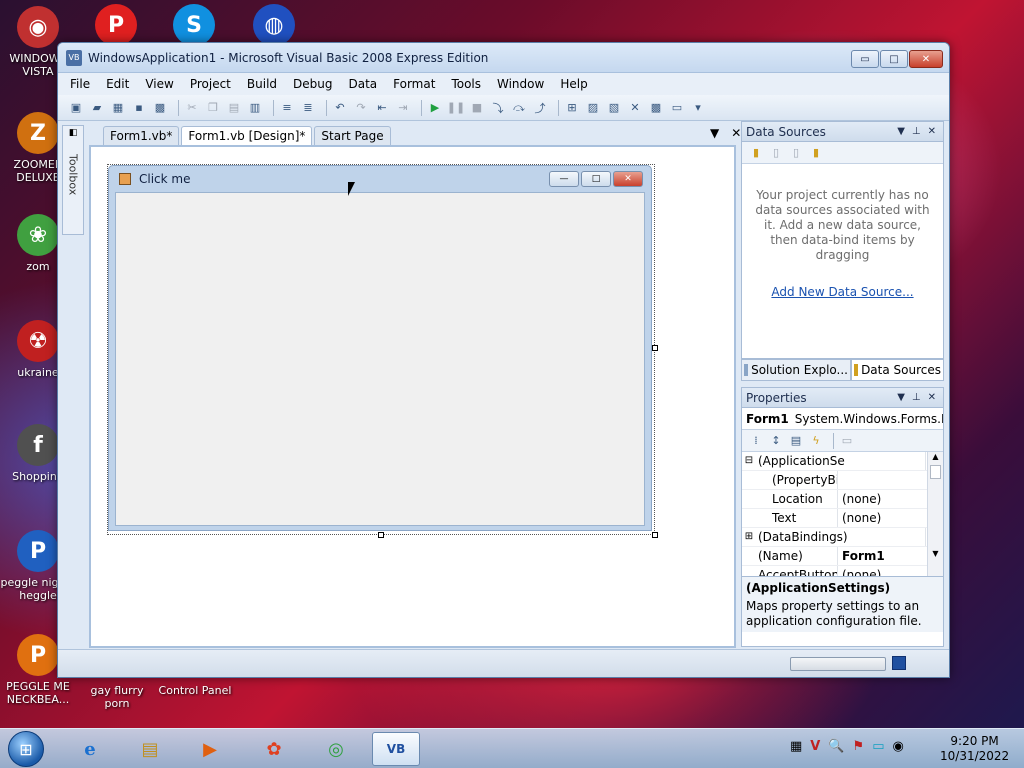 The width and height of the screenshot is (1024, 768). I want to click on menu-project: Project, so click(210, 84).